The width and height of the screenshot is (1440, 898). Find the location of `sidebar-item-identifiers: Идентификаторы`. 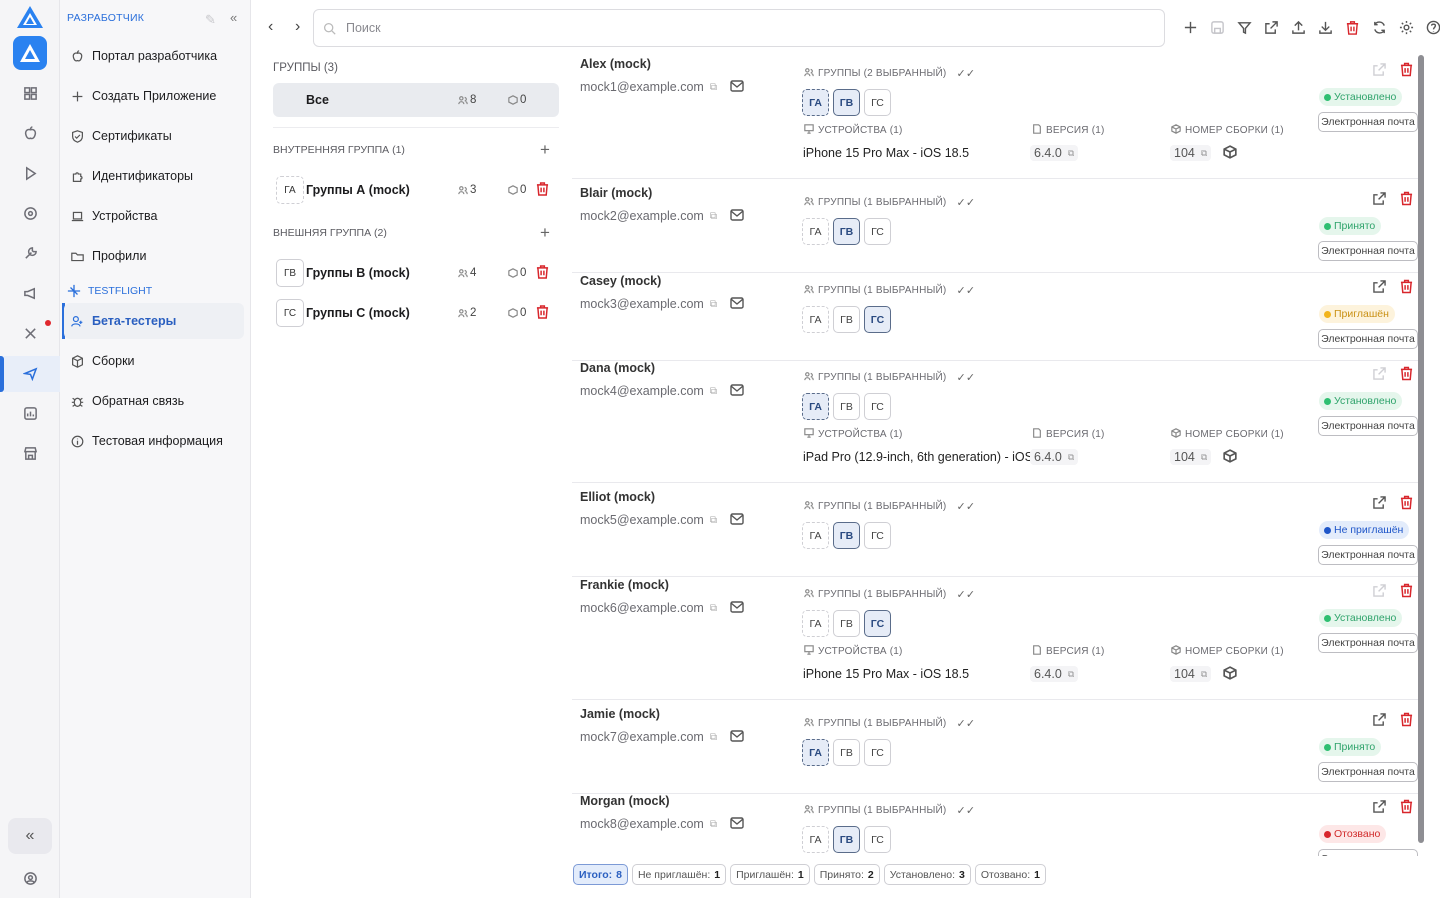

sidebar-item-identifiers: Идентификаторы is located at coordinates (154, 176).